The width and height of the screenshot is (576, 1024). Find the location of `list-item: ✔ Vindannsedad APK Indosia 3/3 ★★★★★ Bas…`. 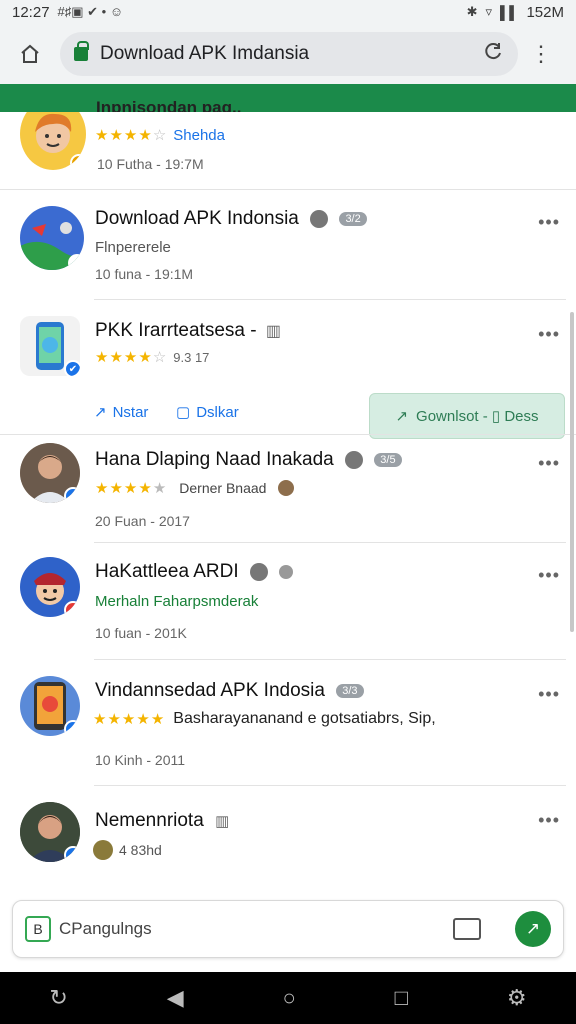

list-item: ✔ Vindannsedad APK Indosia 3/3 ★★★★★ Bas… is located at coordinates (288, 722).